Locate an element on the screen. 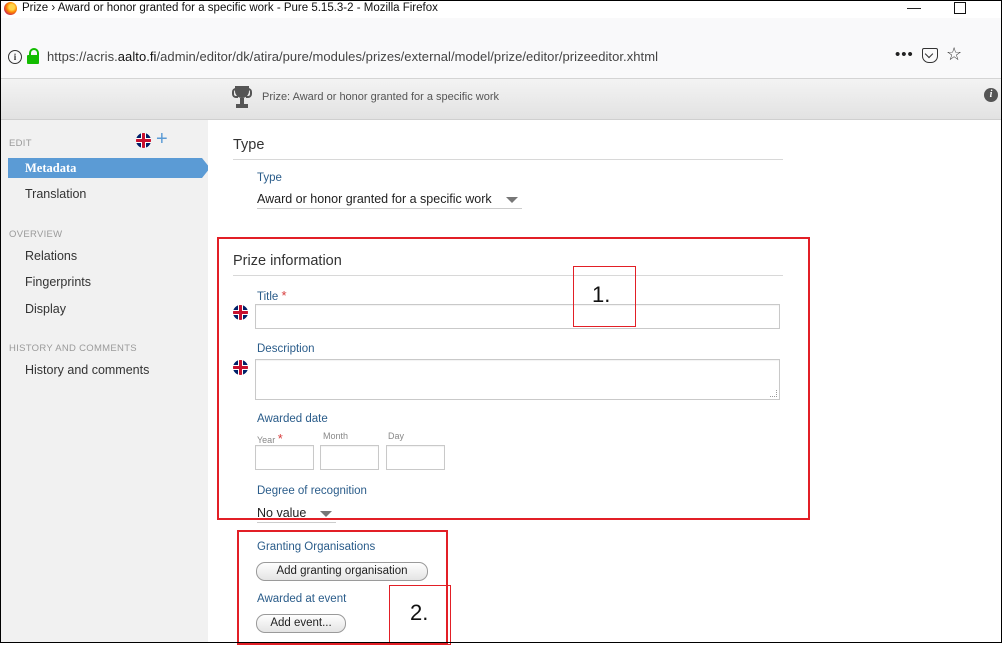  lock-icon is located at coordinates (33, 56).